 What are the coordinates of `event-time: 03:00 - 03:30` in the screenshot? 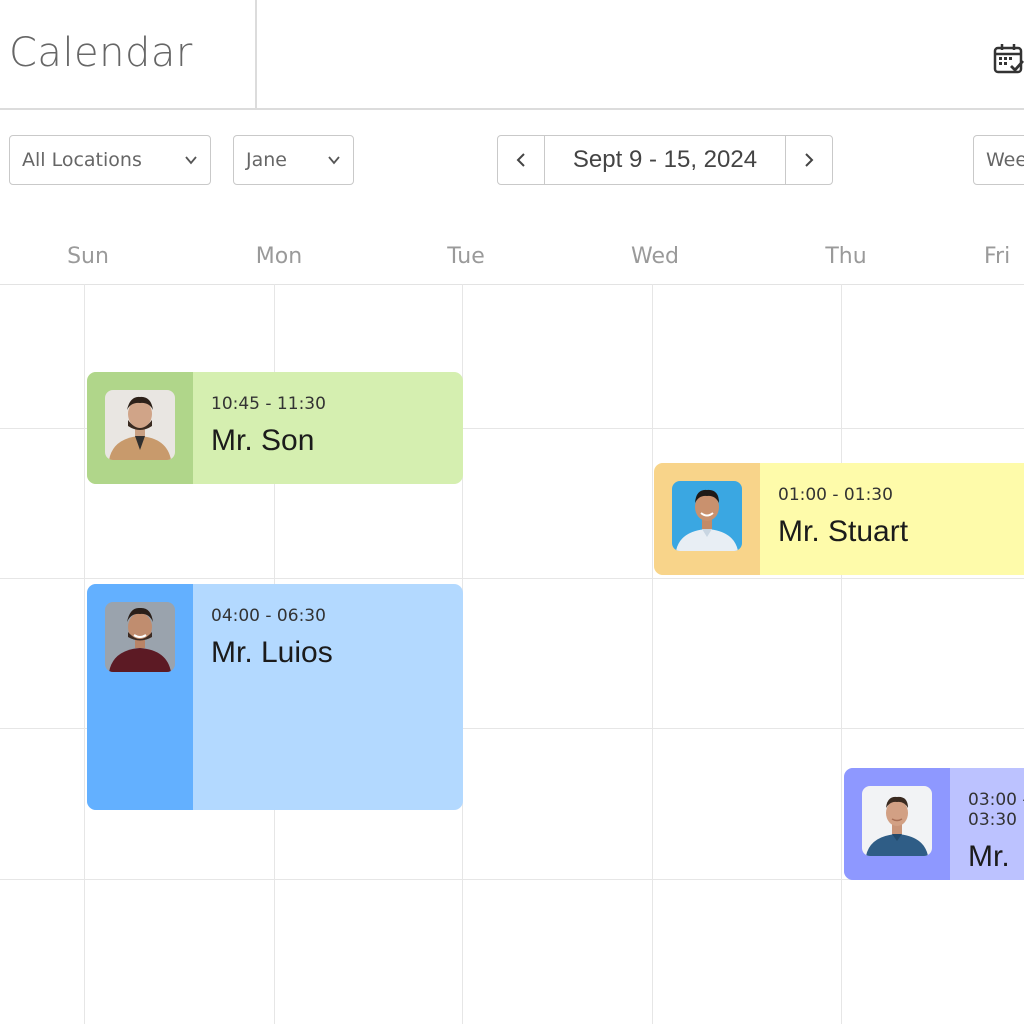 It's located at (996, 810).